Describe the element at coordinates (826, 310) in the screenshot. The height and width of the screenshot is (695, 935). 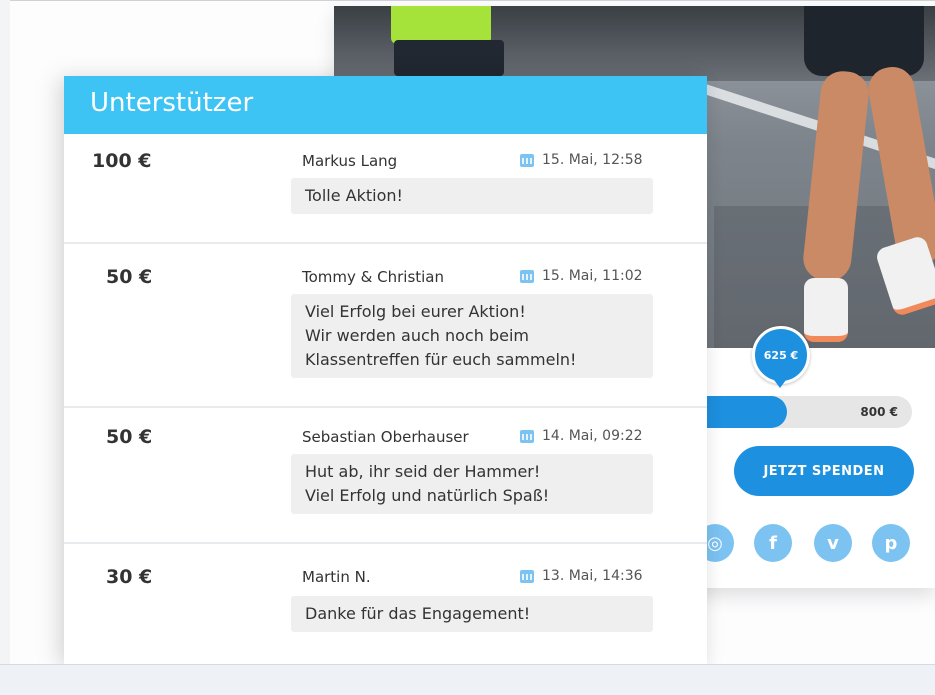
I see `photo-runner-shoe` at that location.